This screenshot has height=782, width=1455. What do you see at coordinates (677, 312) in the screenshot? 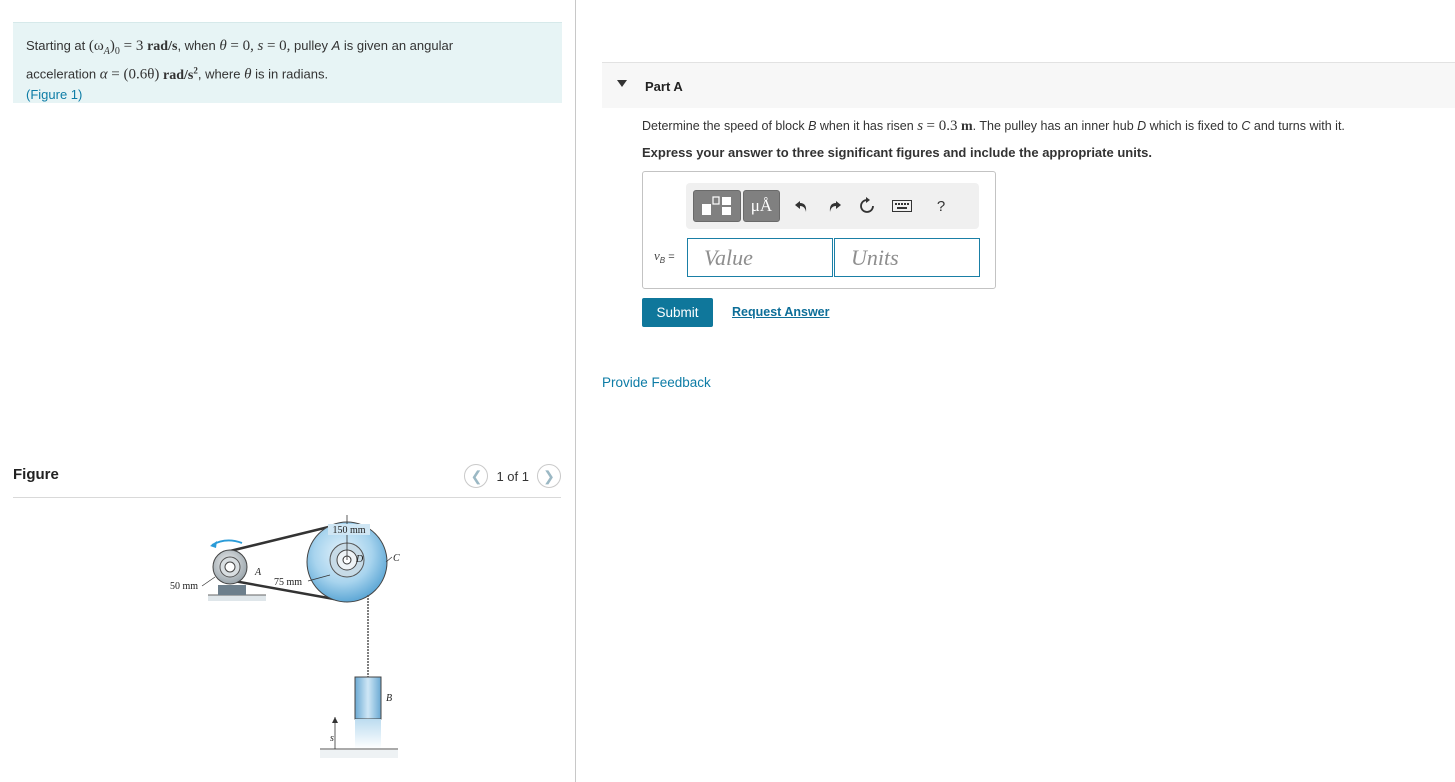
I see `submit-button: Submit` at bounding box center [677, 312].